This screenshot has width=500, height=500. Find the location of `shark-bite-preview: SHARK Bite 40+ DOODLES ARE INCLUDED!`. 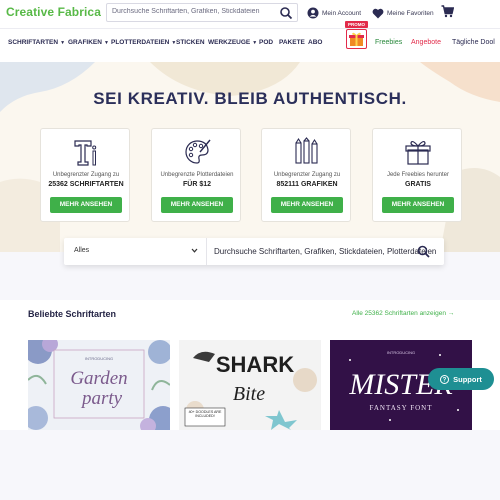

shark-bite-preview: SHARK Bite 40+ DOODLES ARE INCLUDED! is located at coordinates (250, 385).